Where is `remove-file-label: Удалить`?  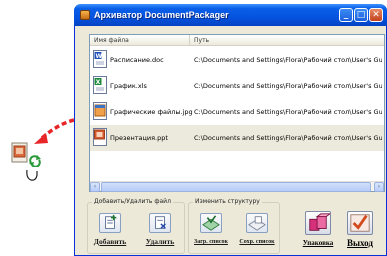 remove-file-label: Удалить is located at coordinates (160, 241).